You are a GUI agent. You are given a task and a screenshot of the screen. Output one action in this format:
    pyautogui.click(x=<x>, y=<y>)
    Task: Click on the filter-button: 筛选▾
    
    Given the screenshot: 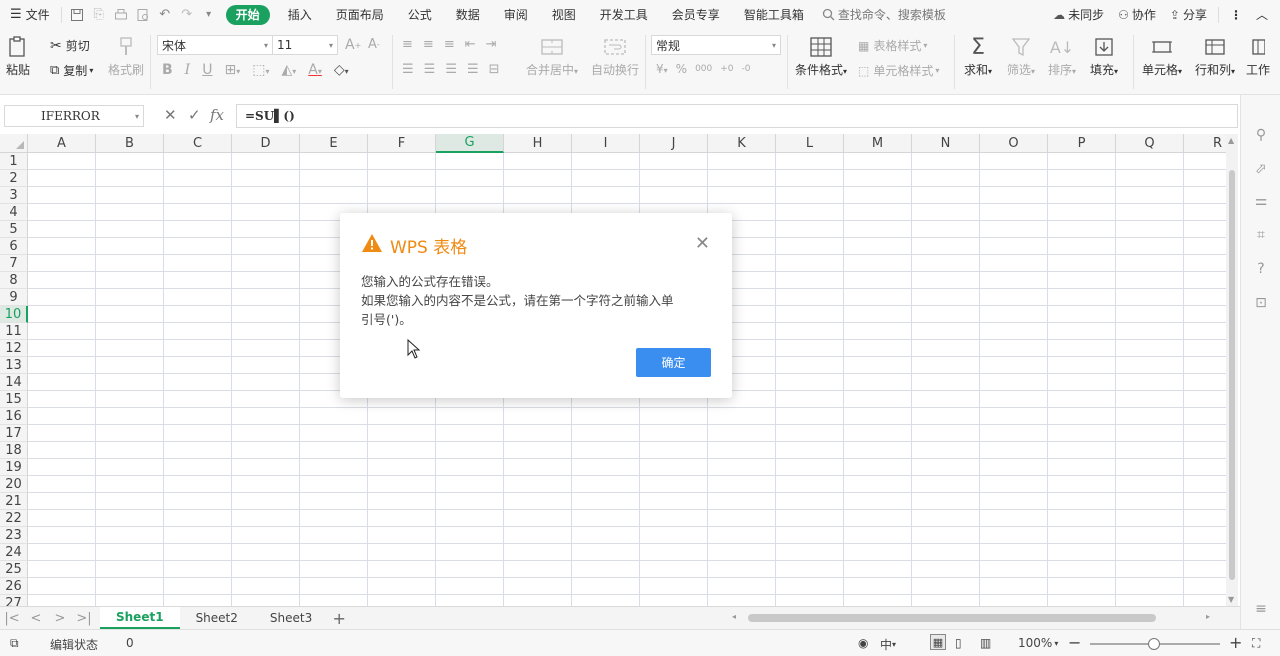 What is the action you would take?
    pyautogui.click(x=1021, y=55)
    